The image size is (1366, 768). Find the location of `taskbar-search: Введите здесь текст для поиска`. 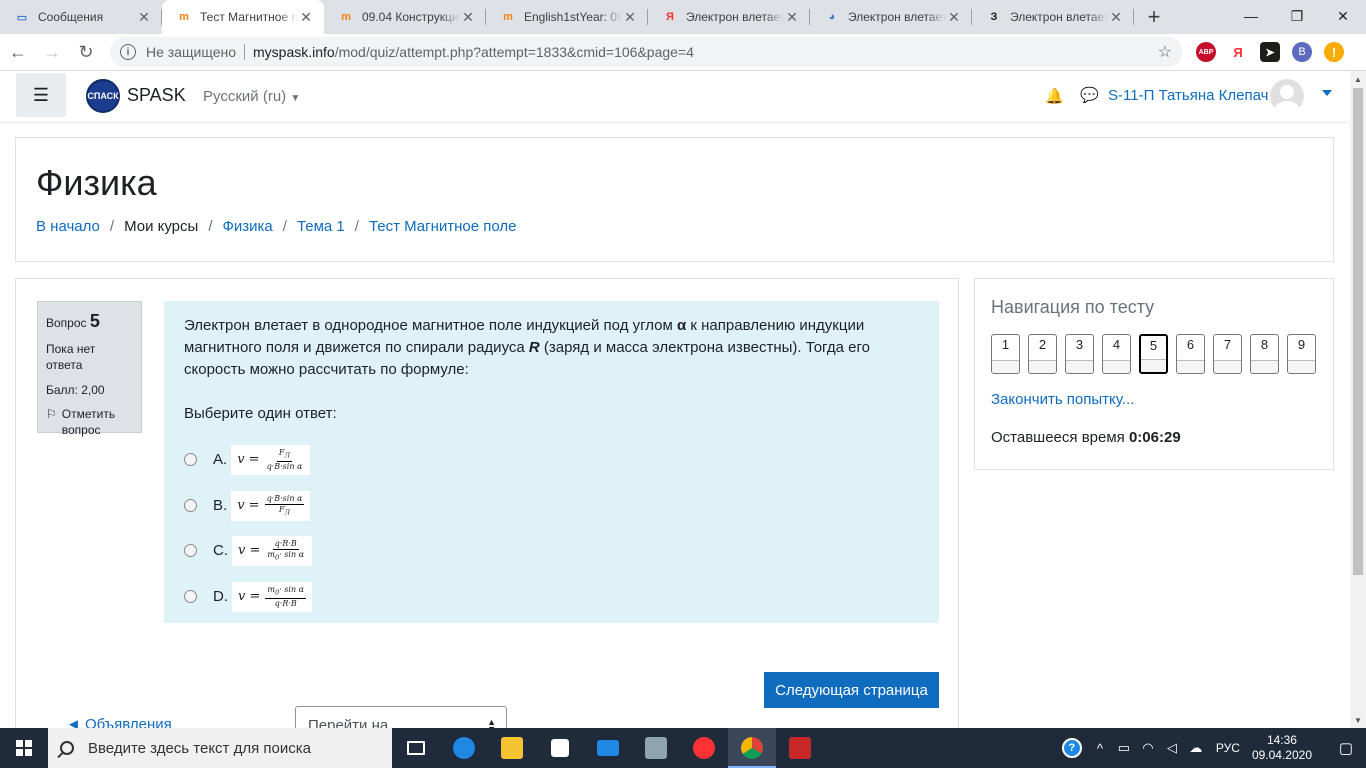

taskbar-search: Введите здесь текст для поиска is located at coordinates (220, 748).